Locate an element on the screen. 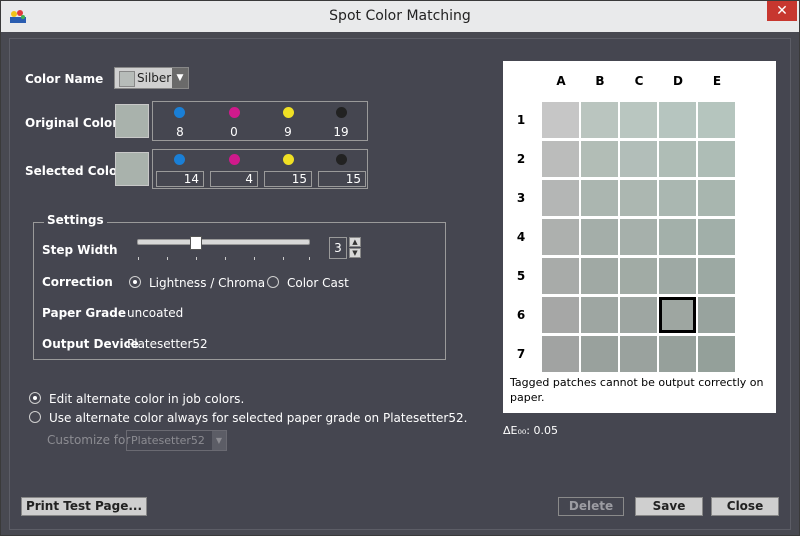 The image size is (800, 536). step-width-slider-handle is located at coordinates (196, 243).